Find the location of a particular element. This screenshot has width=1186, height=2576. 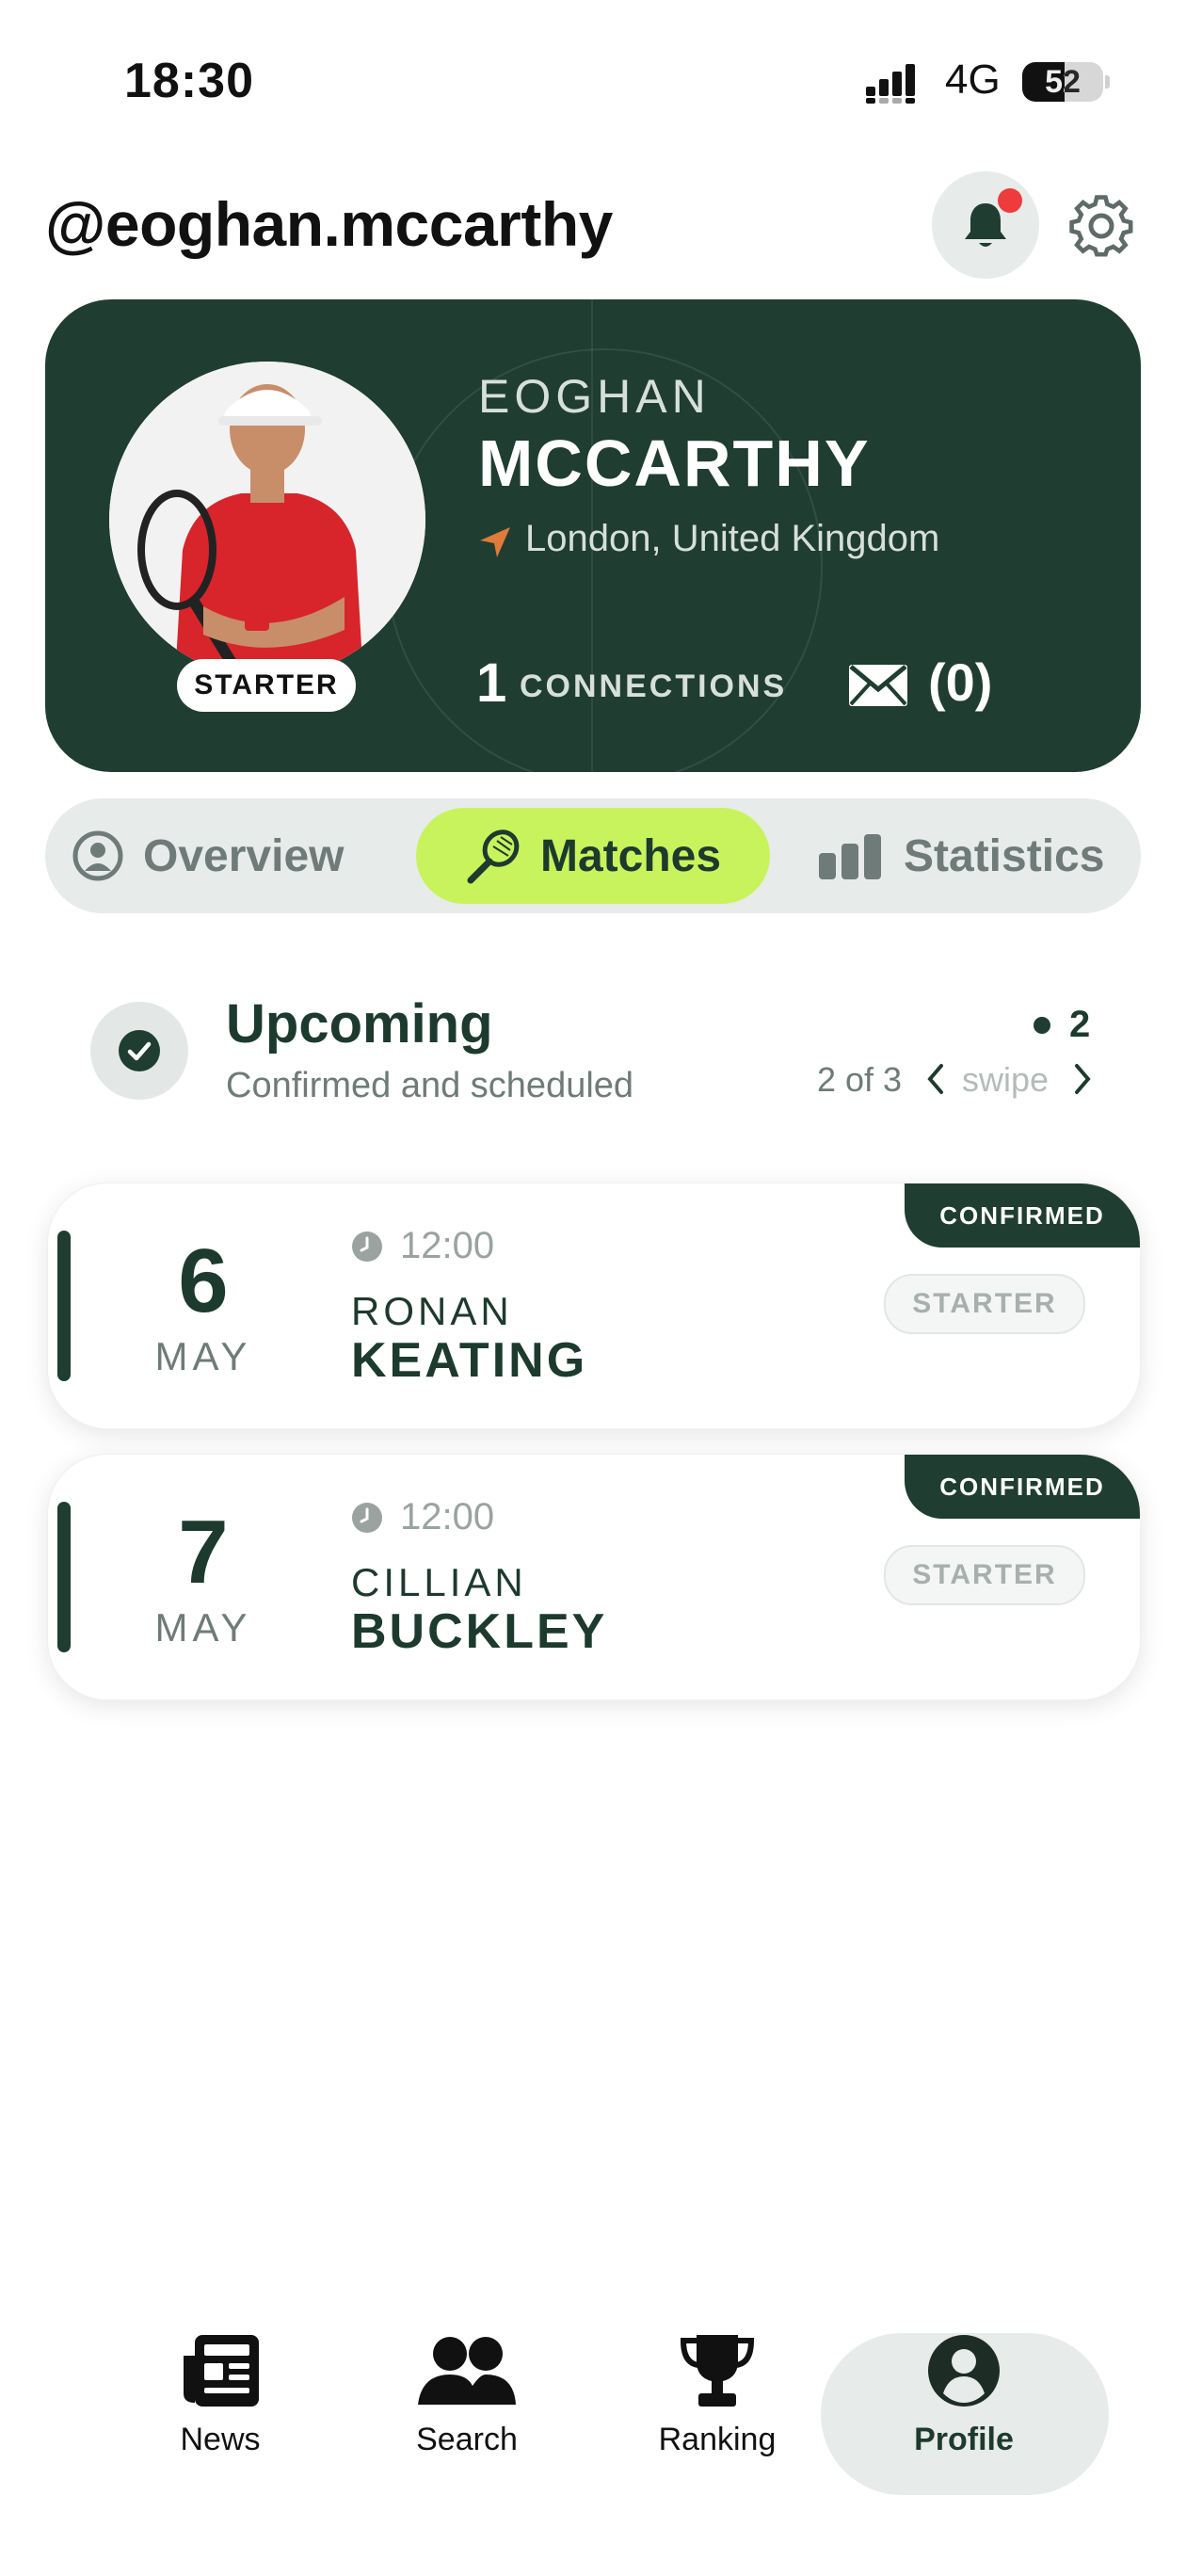

bar-chart-icon is located at coordinates (850, 856).